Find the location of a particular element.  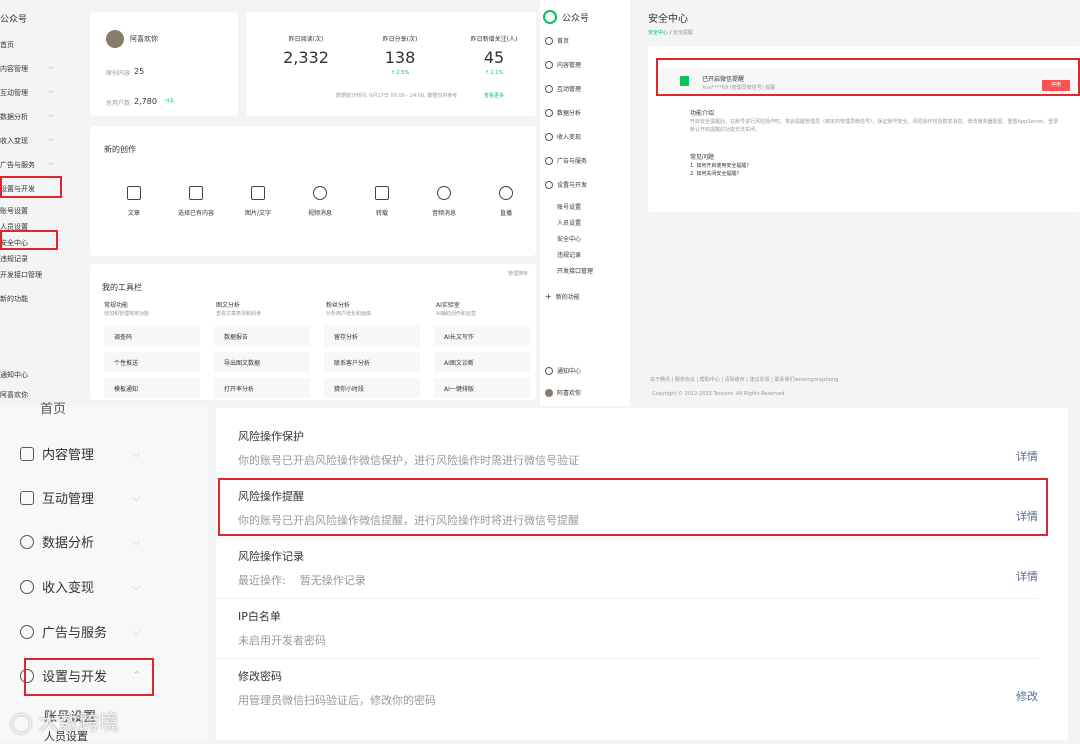

tool-item: AI长文写作 is located at coordinates (482, 336).